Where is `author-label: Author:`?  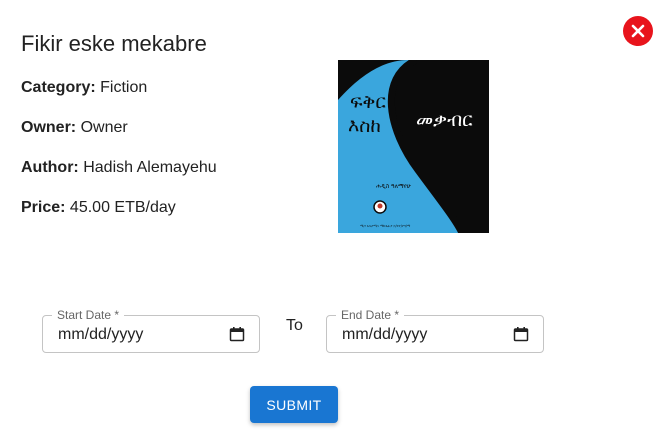 author-label: Author: is located at coordinates (50, 167).